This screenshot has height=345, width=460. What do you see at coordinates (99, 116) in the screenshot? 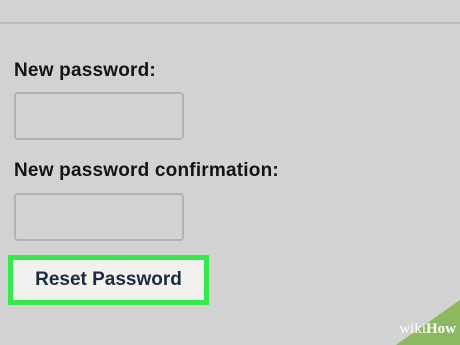
I see `new-password-field` at bounding box center [99, 116].